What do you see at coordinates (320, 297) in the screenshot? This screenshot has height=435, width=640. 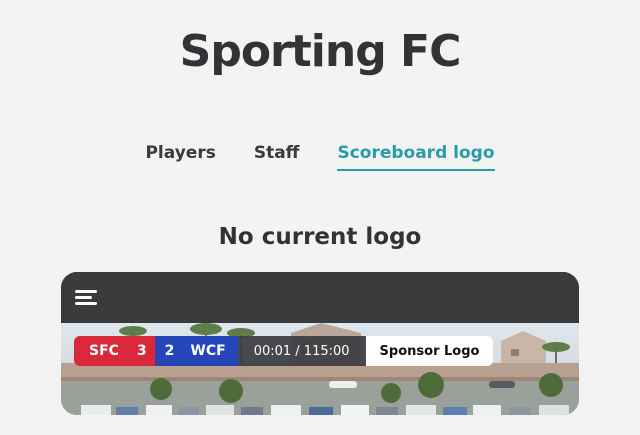 I see `preview-toolbar` at bounding box center [320, 297].